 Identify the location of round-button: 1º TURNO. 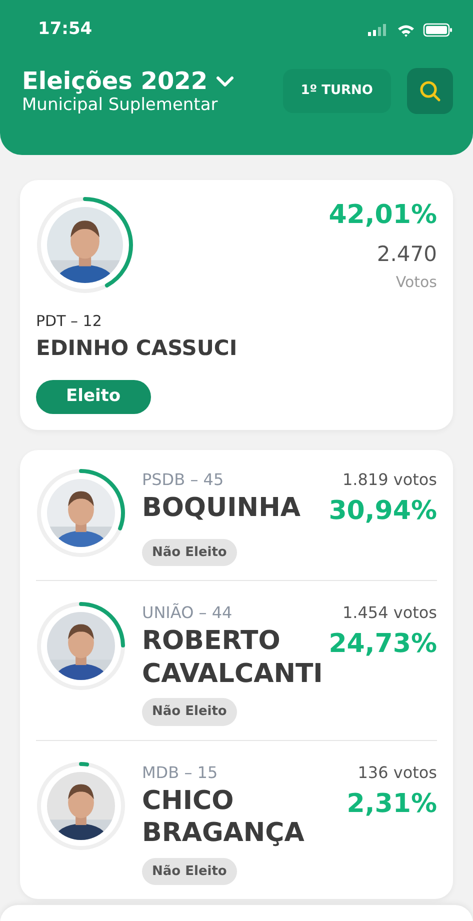
(336, 91).